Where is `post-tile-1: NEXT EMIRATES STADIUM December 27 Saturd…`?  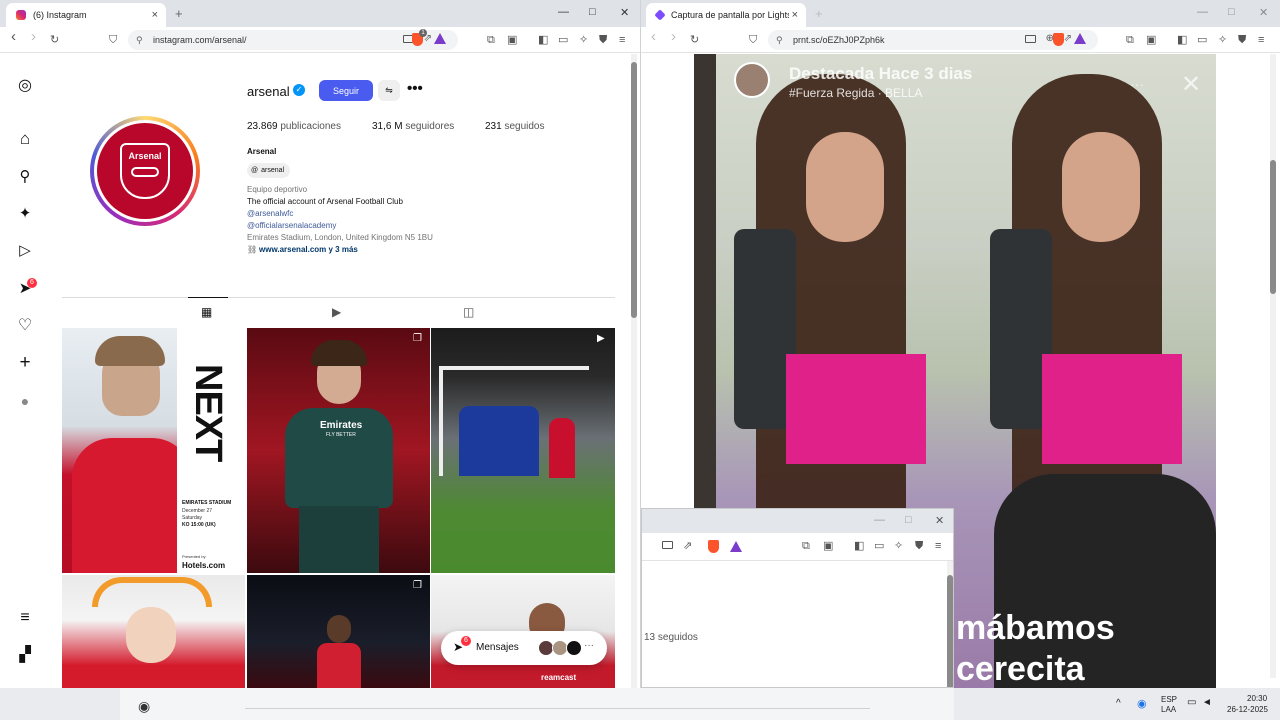 post-tile-1: NEXT EMIRATES STADIUM December 27 Saturd… is located at coordinates (153, 450).